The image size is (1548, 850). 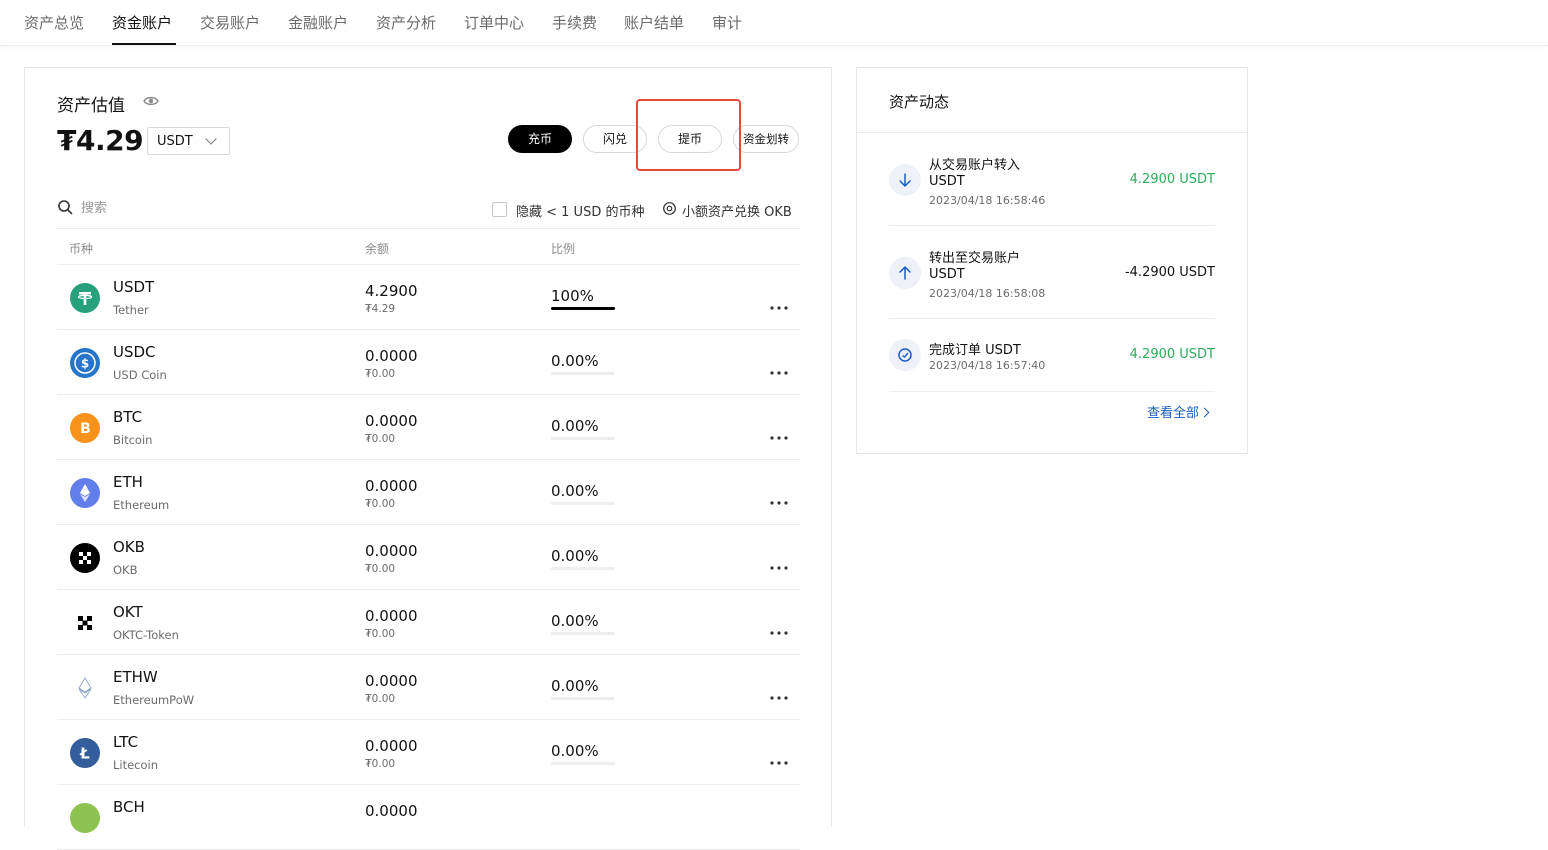 I want to click on table-row: $ USDC USD Coin 0.0000 ₮0.00 0.00%, so click(x=428, y=362).